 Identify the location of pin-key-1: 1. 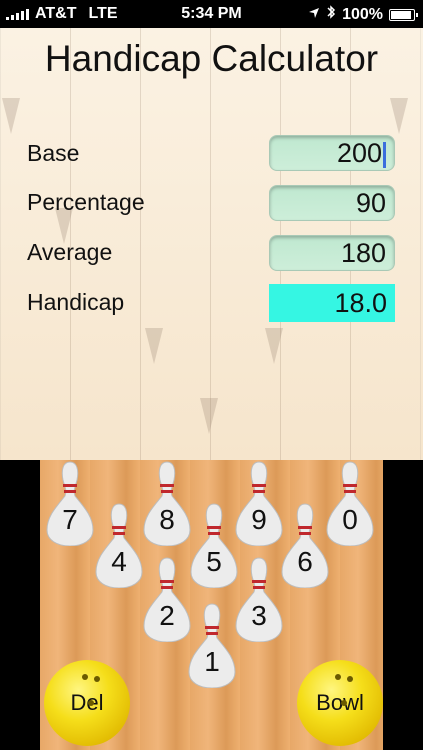
(212, 645).